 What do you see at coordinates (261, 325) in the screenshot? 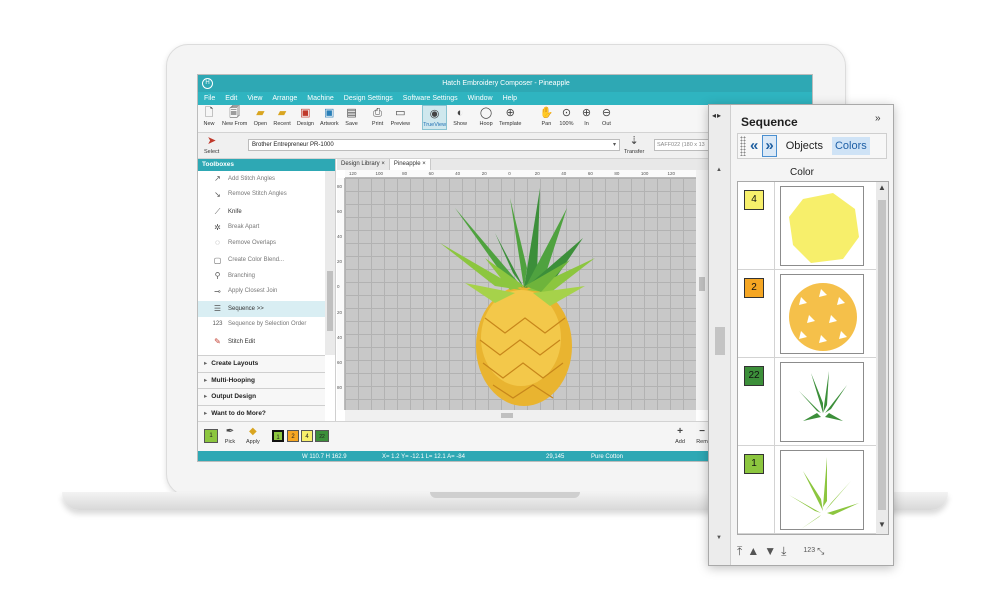
I see `tool-sequence-by-selection: 123 Sequence by Selection Order` at bounding box center [261, 325].